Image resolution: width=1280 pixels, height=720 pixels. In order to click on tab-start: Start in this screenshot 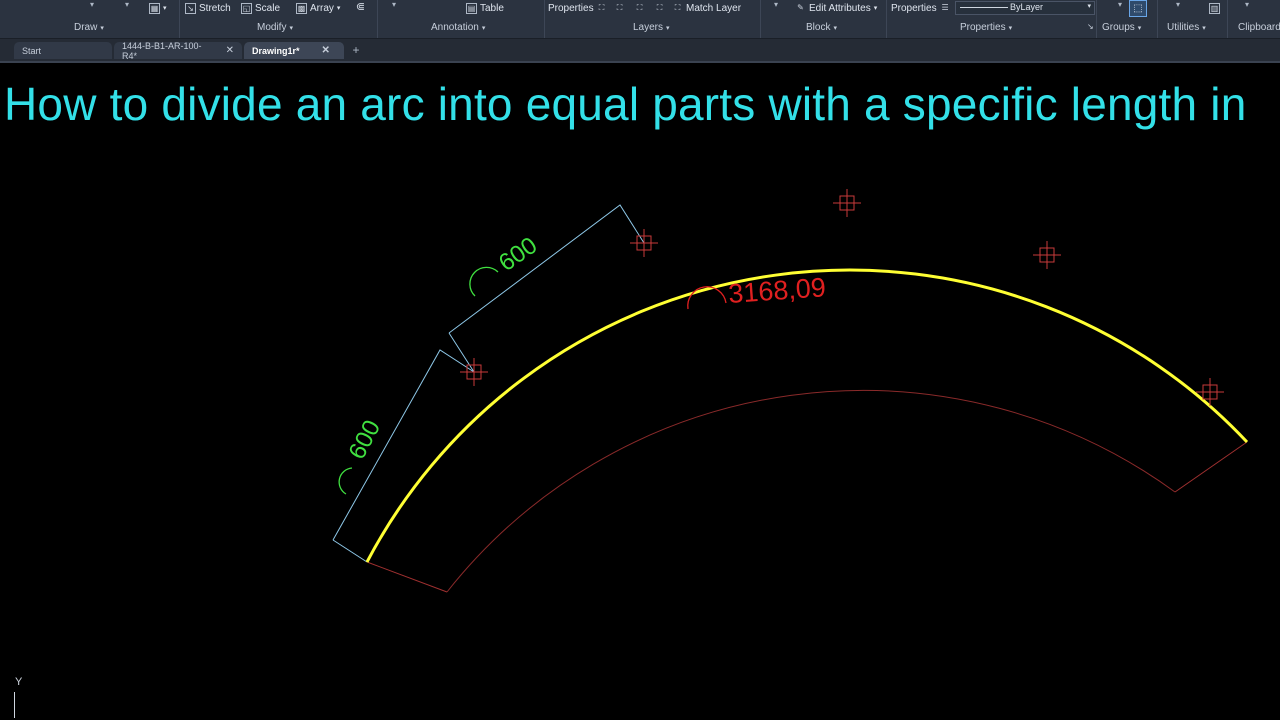, I will do `click(63, 50)`.